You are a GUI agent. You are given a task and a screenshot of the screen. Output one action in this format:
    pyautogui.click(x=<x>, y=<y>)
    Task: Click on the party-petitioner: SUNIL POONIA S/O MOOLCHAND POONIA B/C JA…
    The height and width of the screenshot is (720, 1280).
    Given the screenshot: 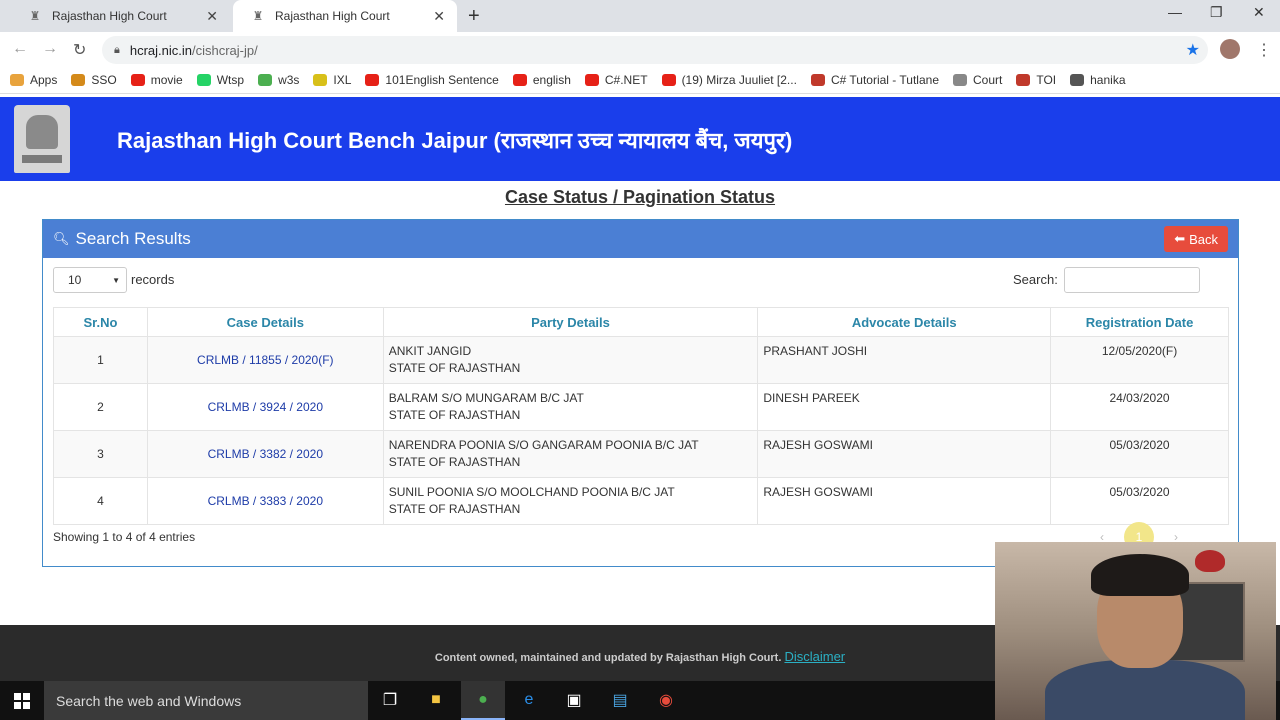 What is the action you would take?
    pyautogui.click(x=531, y=492)
    